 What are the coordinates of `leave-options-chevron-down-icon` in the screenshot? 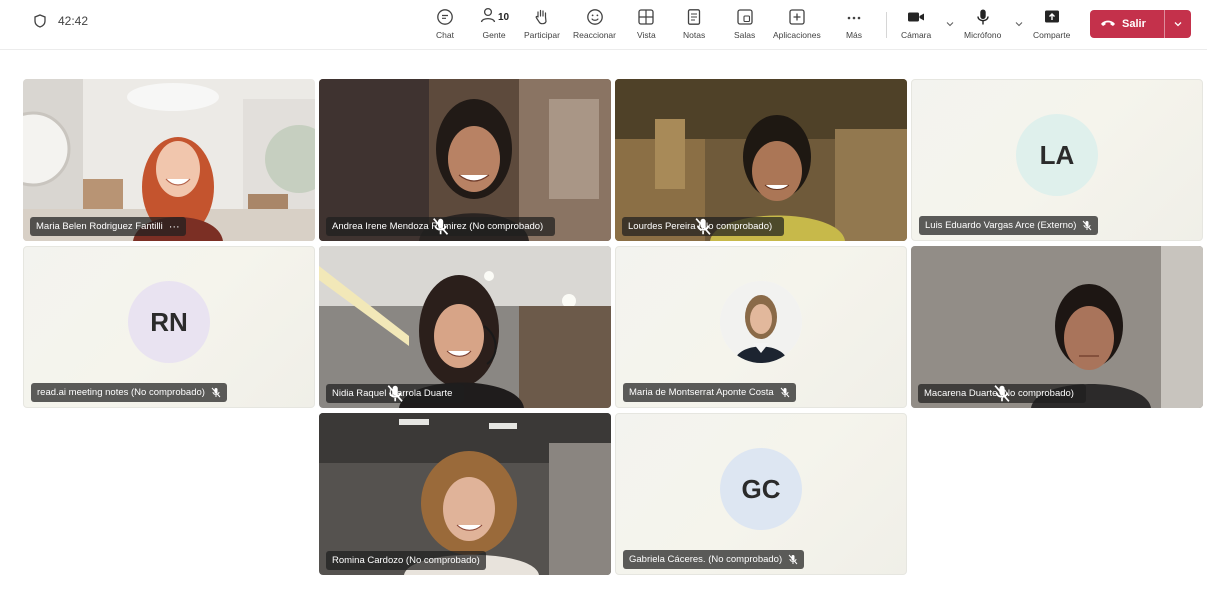 It's located at (1178, 24).